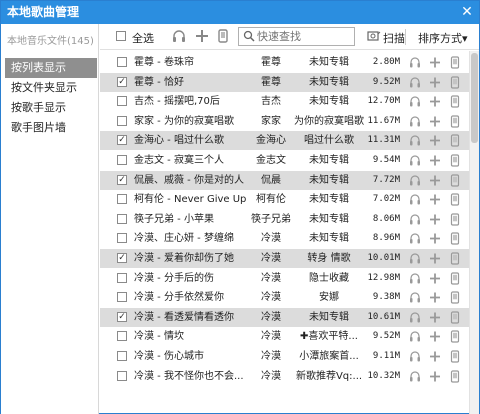 The height and width of the screenshot is (414, 480). What do you see at coordinates (374, 36) in the screenshot?
I see `scan-icon` at bounding box center [374, 36].